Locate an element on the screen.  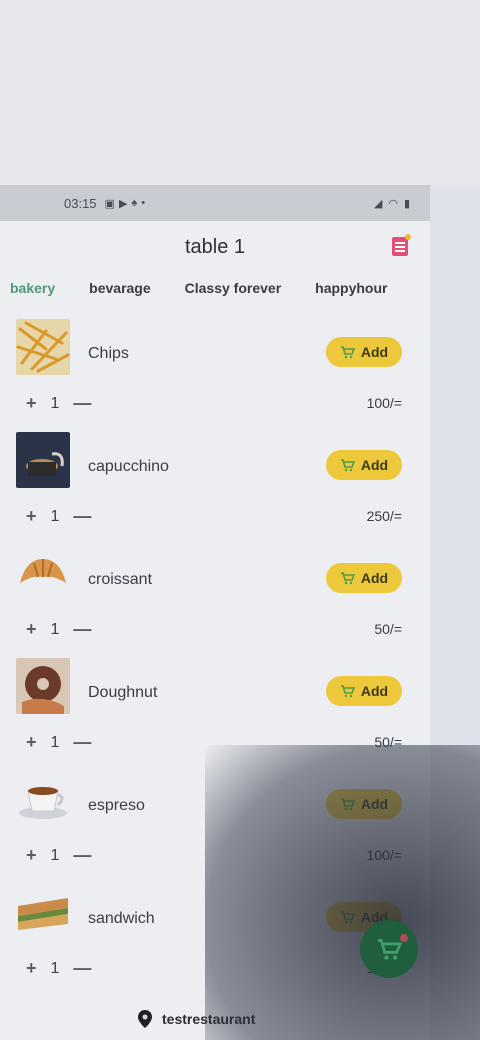
chips-image is located at coordinates (43, 347).